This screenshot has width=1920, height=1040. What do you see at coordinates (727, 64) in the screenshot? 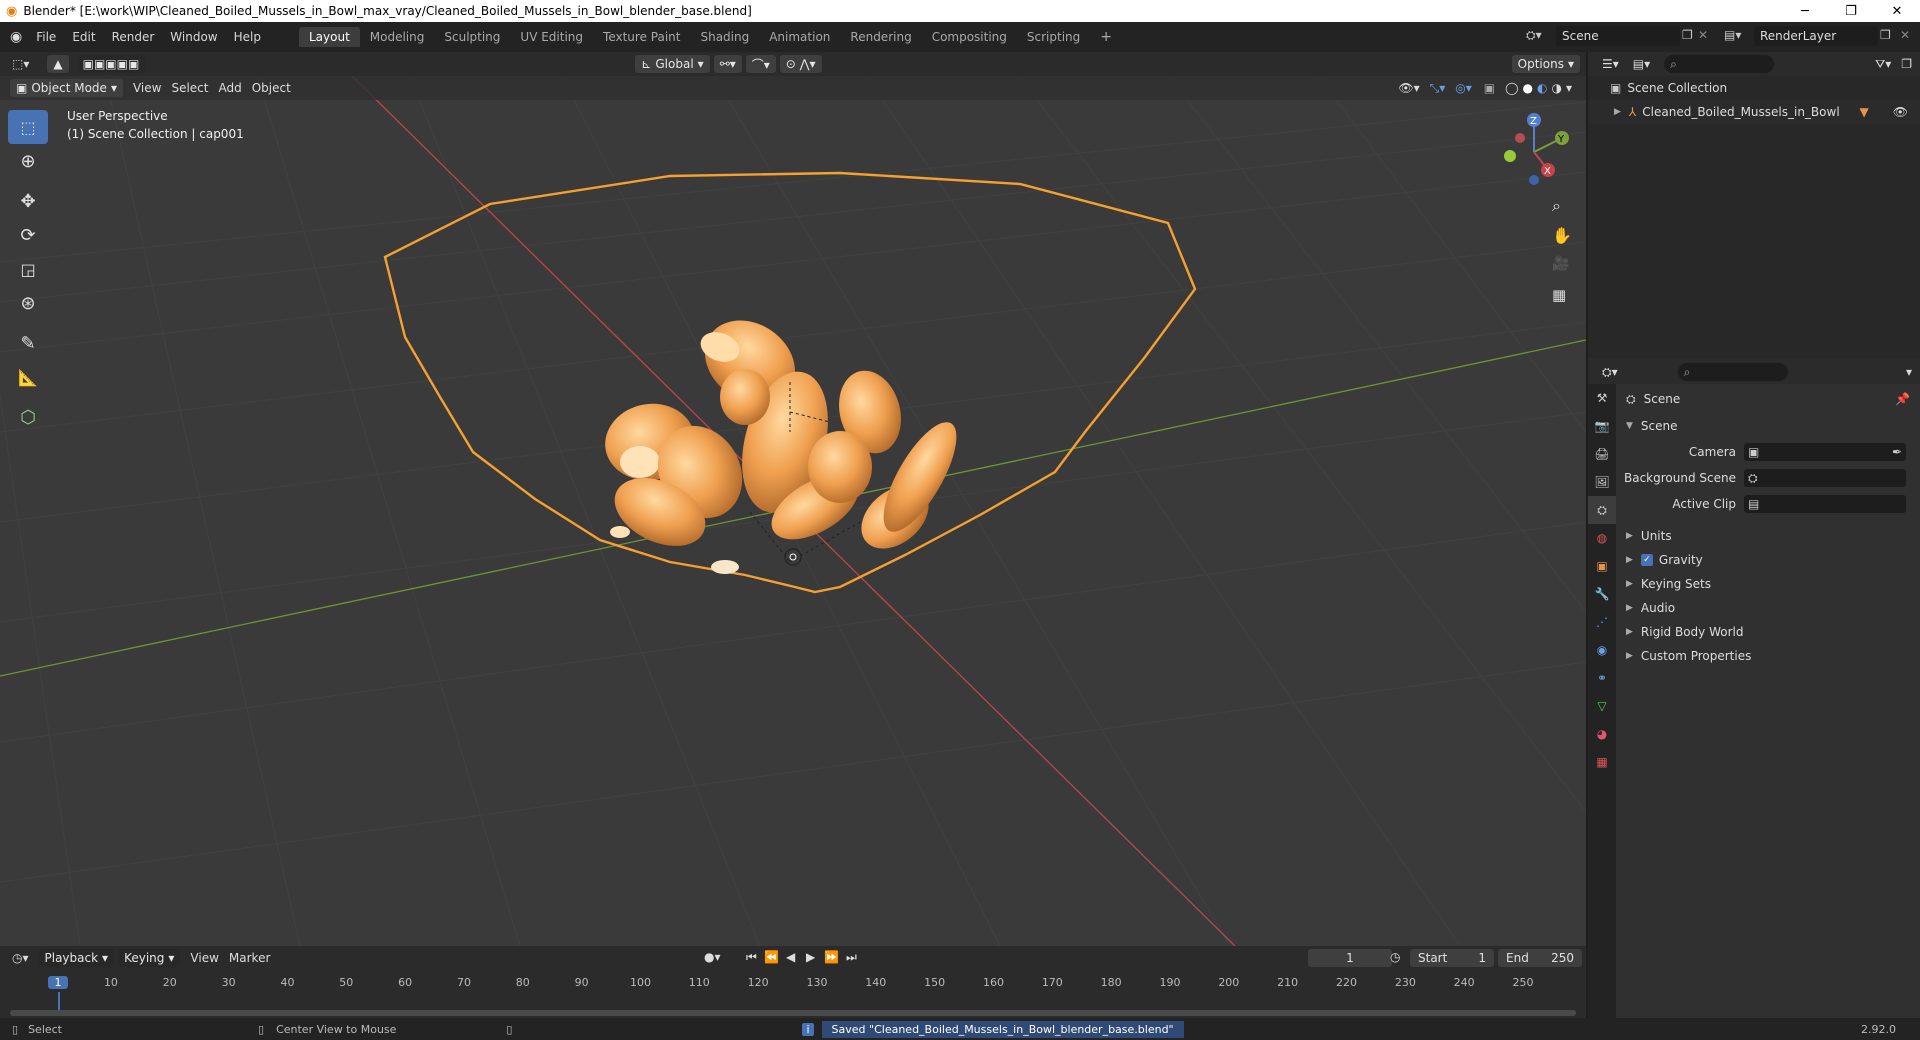
I see `pivot-point-icon: ⚯▾` at bounding box center [727, 64].